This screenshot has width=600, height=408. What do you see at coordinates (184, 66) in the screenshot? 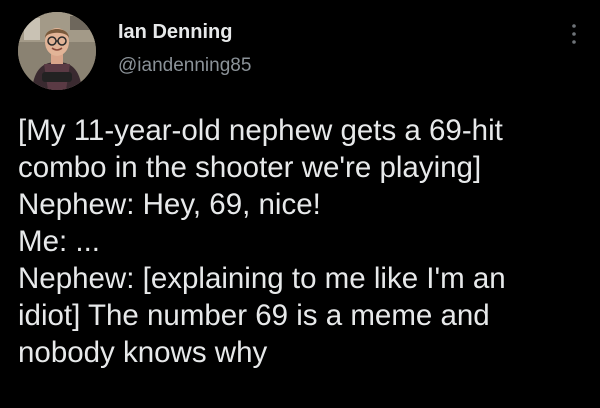
I see `author-handle: @iandenning85` at bounding box center [184, 66].